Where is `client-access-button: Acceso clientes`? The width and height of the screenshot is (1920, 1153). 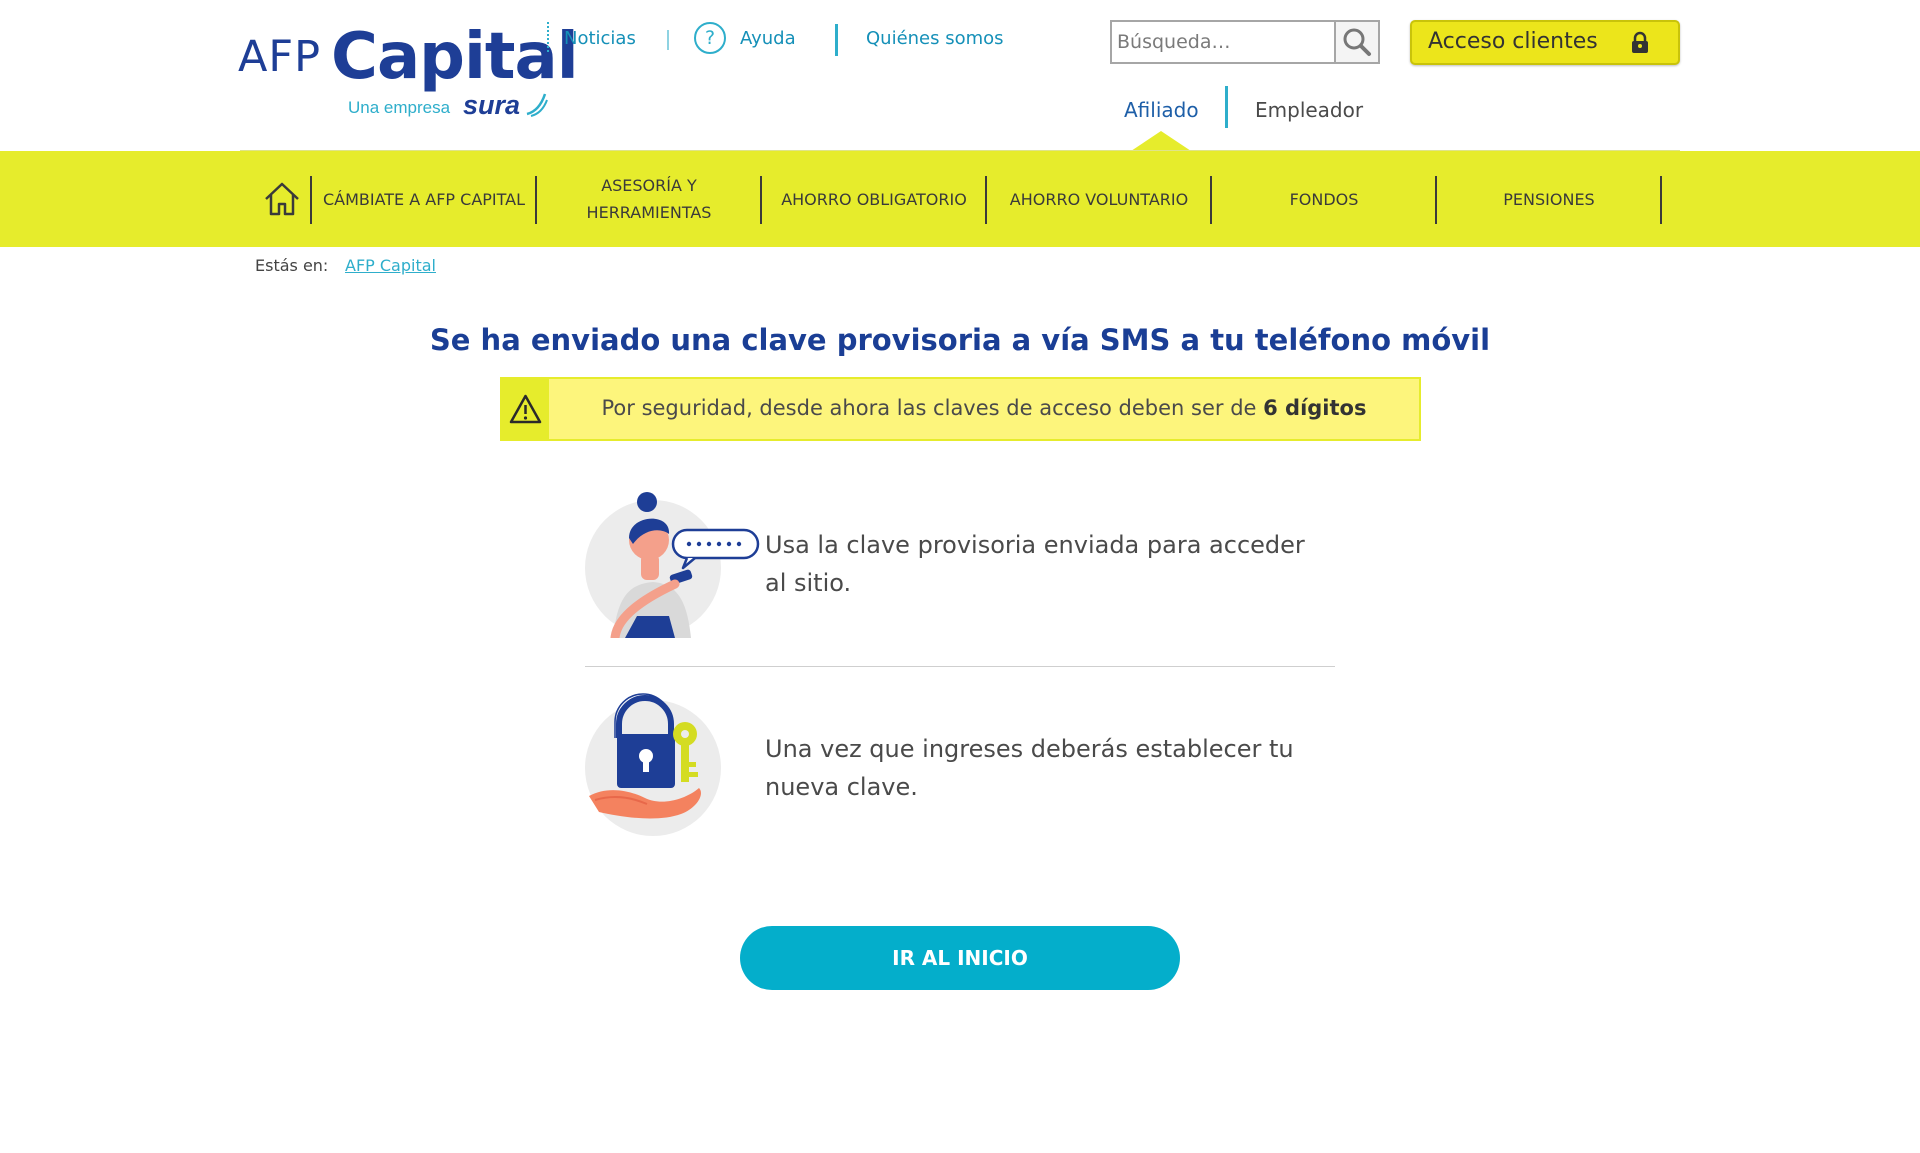 client-access-button: Acceso clientes is located at coordinates (1545, 42).